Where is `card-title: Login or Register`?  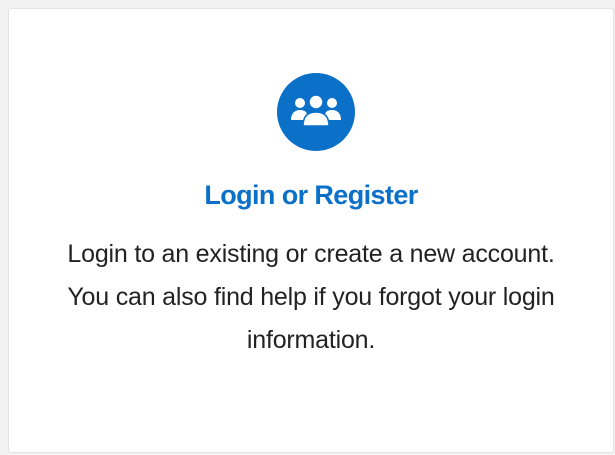
card-title: Login or Register is located at coordinates (311, 195).